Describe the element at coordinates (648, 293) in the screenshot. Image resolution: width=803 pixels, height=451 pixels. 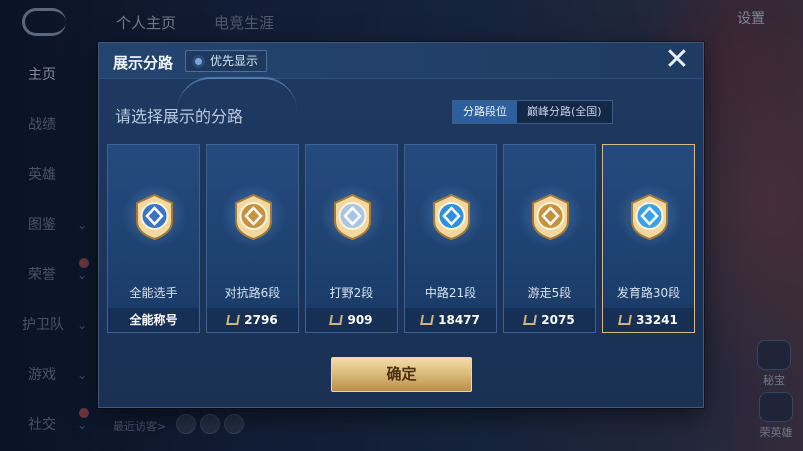
I see `lane-card-label: 发育路30段` at that location.